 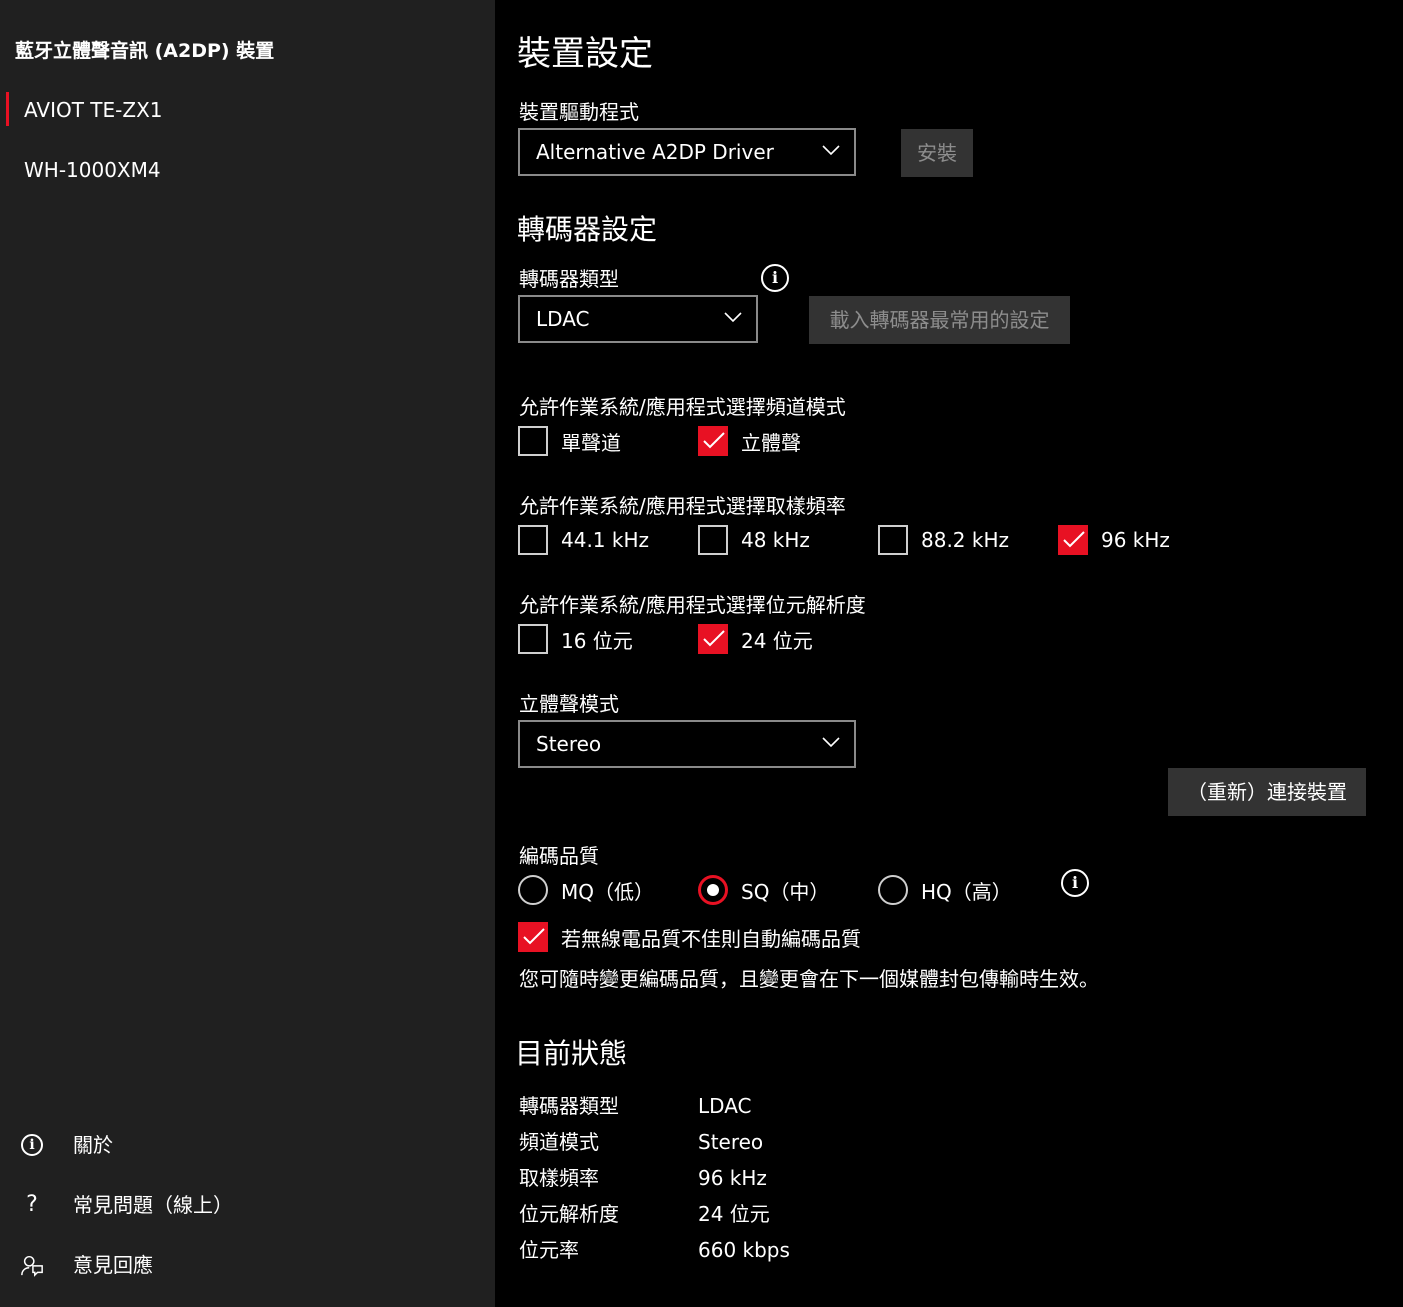 I want to click on codec-type-select: LDAC, so click(x=638, y=319).